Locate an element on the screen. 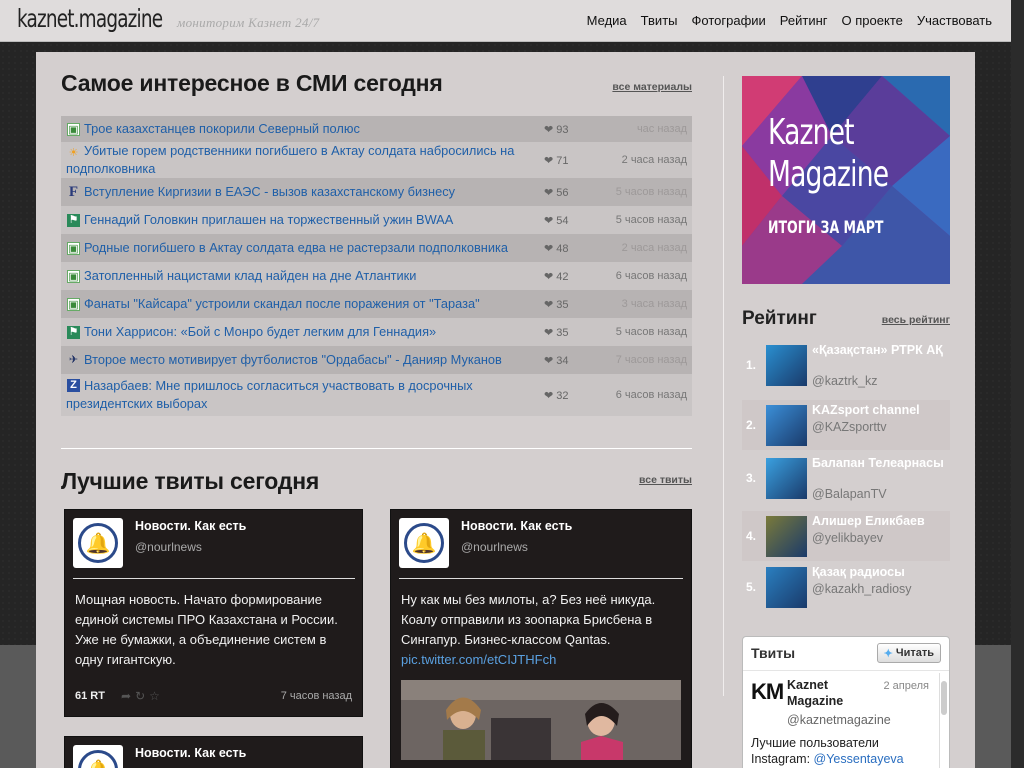 This screenshot has height=768, width=1024. rating-handle: @yelikbayev is located at coordinates (847, 538).